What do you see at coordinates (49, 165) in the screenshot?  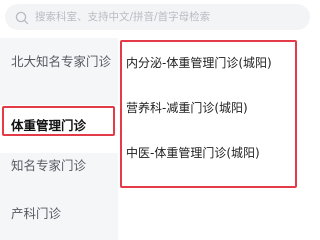 I see `sidebar-item-label: 知名专家门诊` at bounding box center [49, 165].